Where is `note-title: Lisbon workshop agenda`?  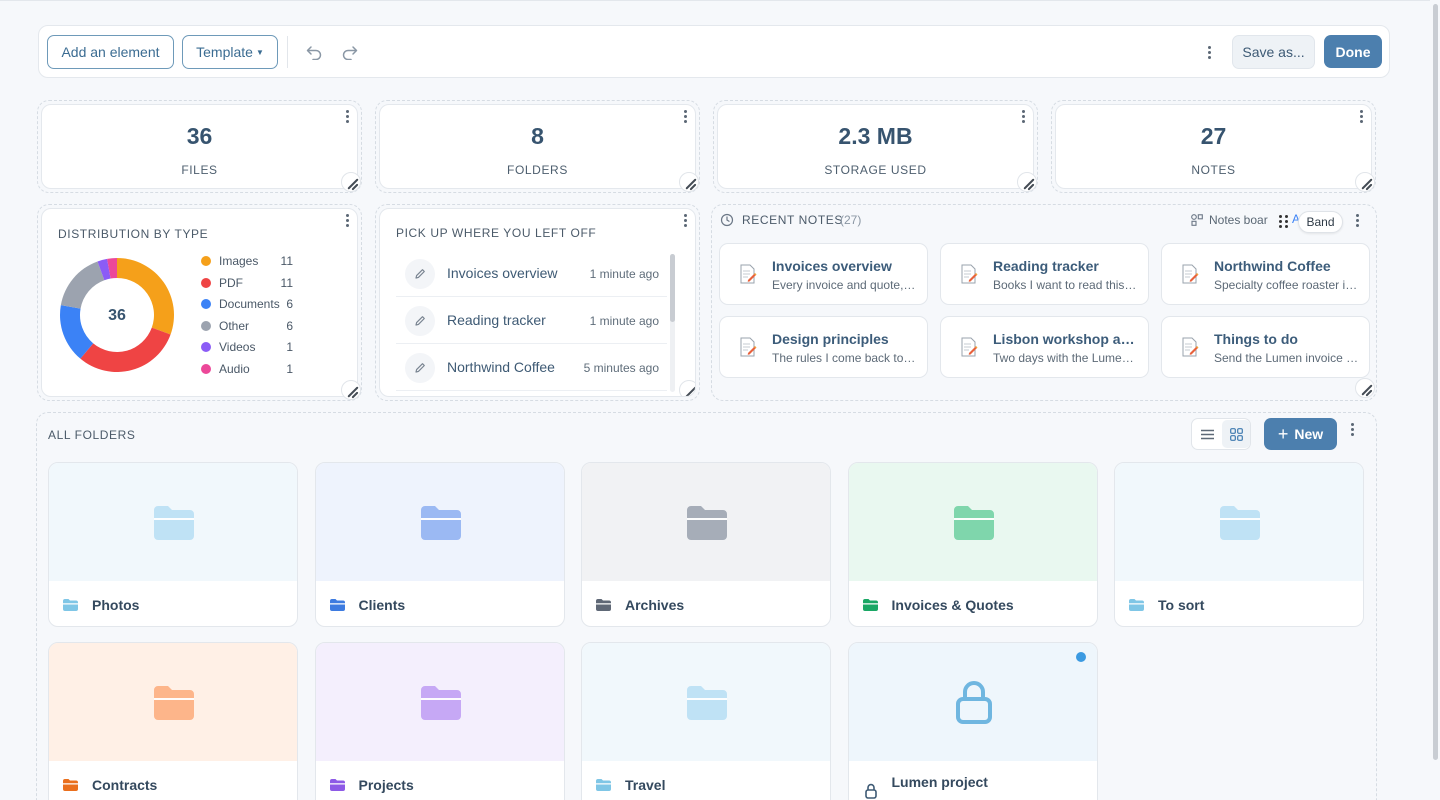
note-title: Lisbon workshop agenda is located at coordinates (1067, 339).